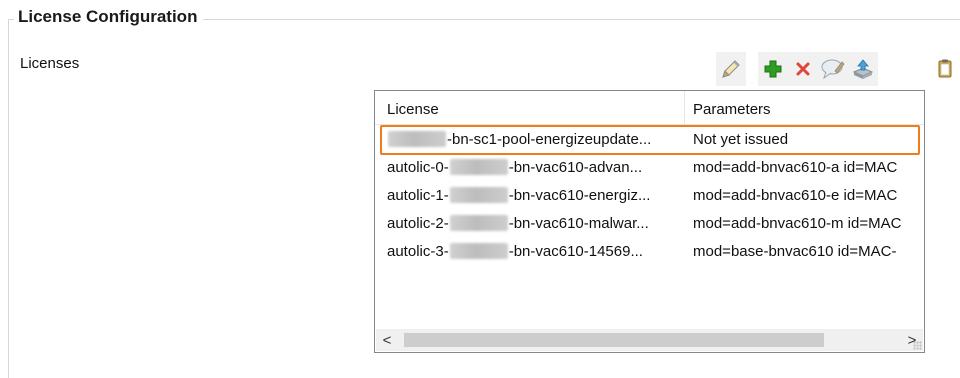 The width and height of the screenshot is (960, 378). I want to click on column-header-parameters: Parameters, so click(805, 107).